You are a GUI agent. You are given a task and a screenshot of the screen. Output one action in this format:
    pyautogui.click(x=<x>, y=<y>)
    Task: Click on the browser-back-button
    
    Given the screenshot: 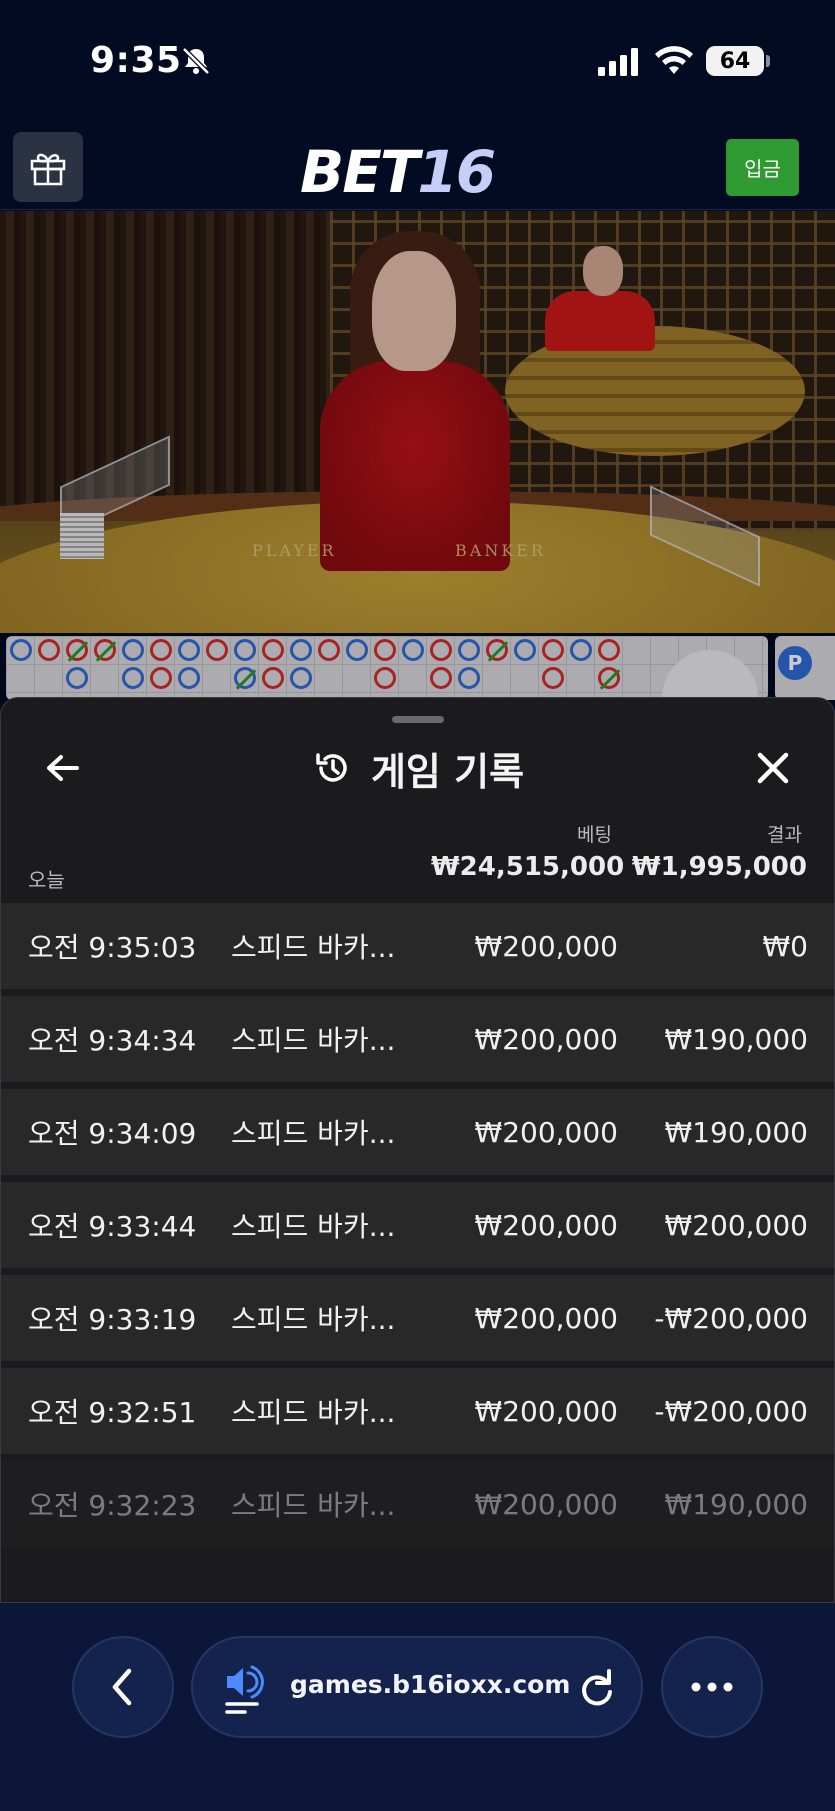 What is the action you would take?
    pyautogui.click(x=123, y=1687)
    